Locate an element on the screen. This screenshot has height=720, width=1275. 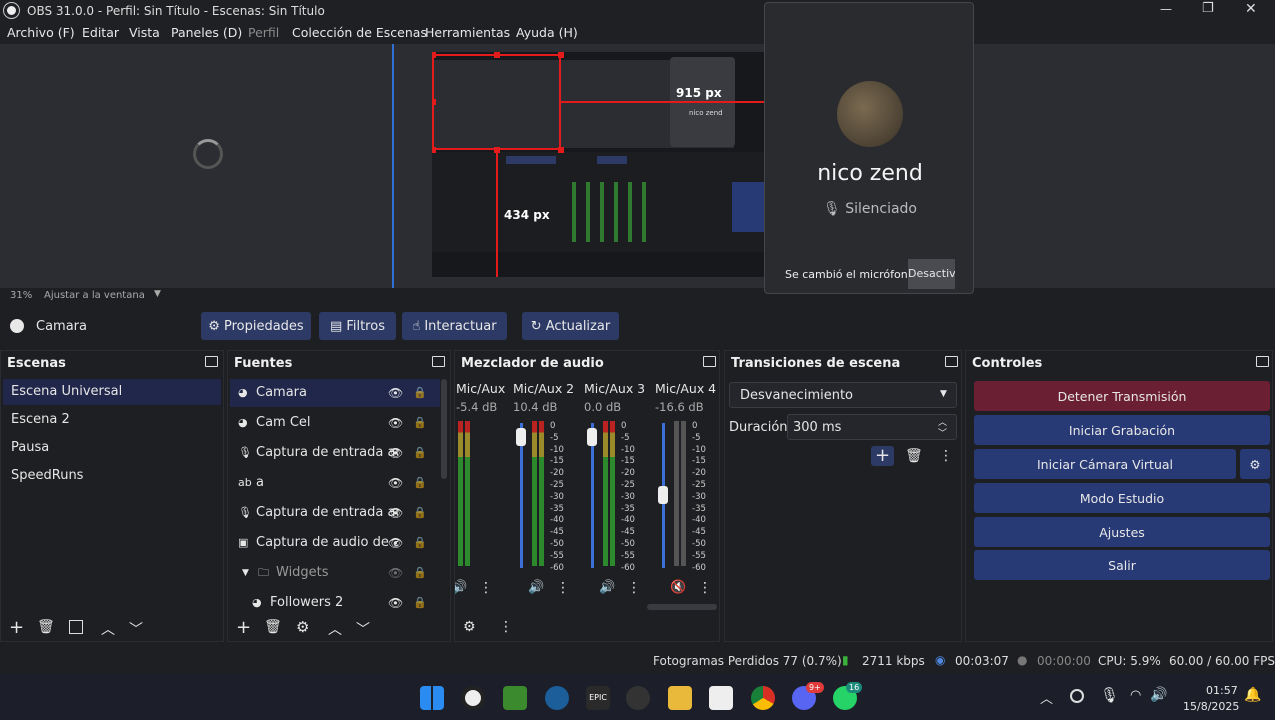
duration-input: 300 ms ︿ ﹀ is located at coordinates (872, 427).